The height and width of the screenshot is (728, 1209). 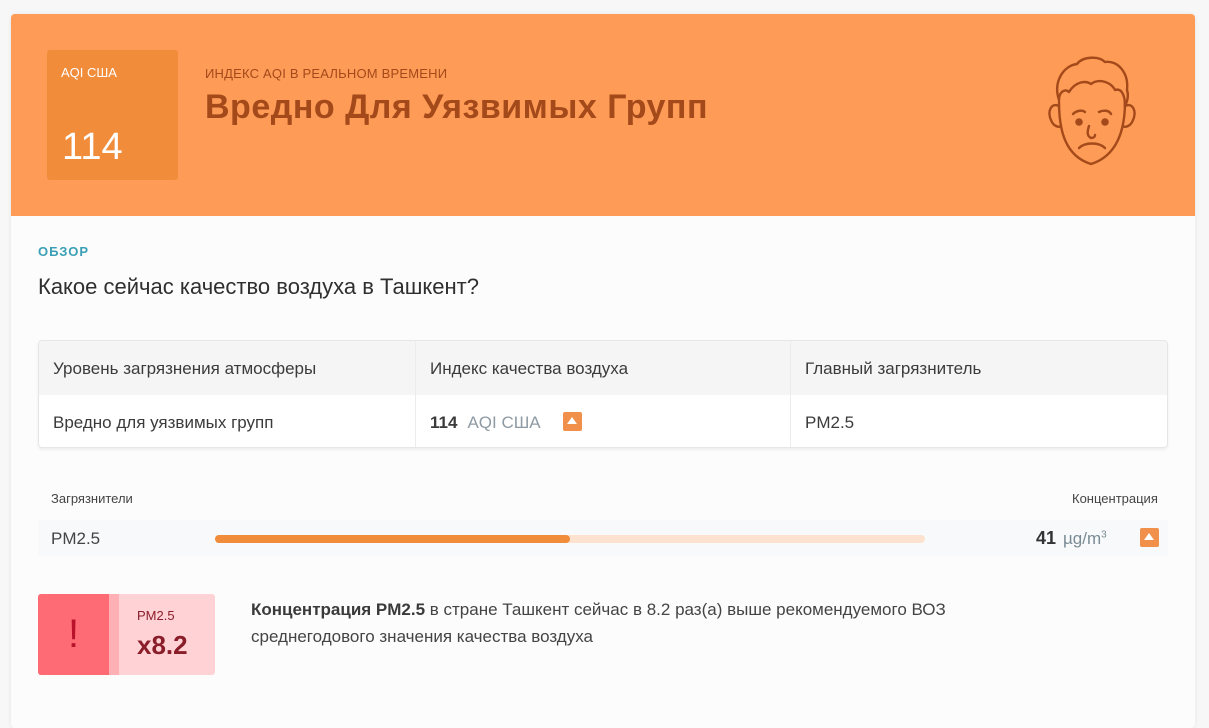 What do you see at coordinates (185, 368) in the screenshot?
I see `header-pollution-level: Уровень загрязнения атмосферы` at bounding box center [185, 368].